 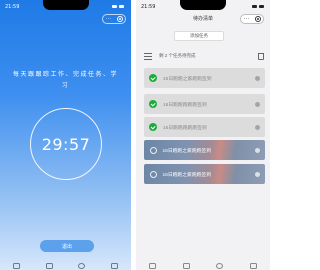 What do you see at coordinates (67, 246) in the screenshot?
I see `exit-button: 退出` at bounding box center [67, 246].